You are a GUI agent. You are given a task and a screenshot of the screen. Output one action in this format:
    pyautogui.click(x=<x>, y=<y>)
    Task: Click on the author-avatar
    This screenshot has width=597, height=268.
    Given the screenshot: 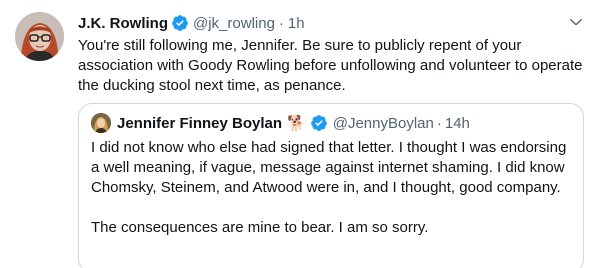 What is the action you would take?
    pyautogui.click(x=39, y=36)
    